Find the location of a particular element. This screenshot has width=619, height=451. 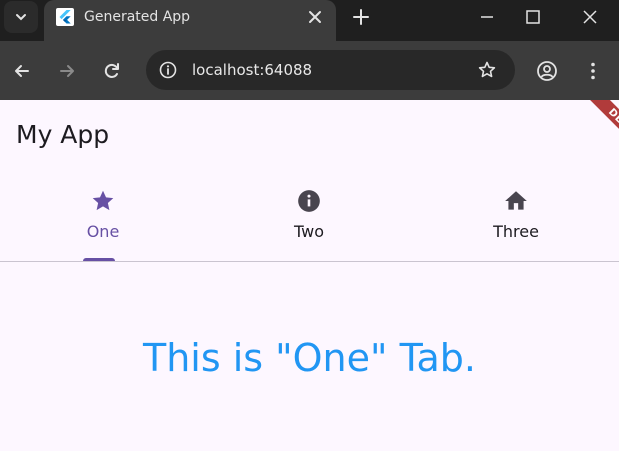

chevron-down-icon is located at coordinates (21, 17).